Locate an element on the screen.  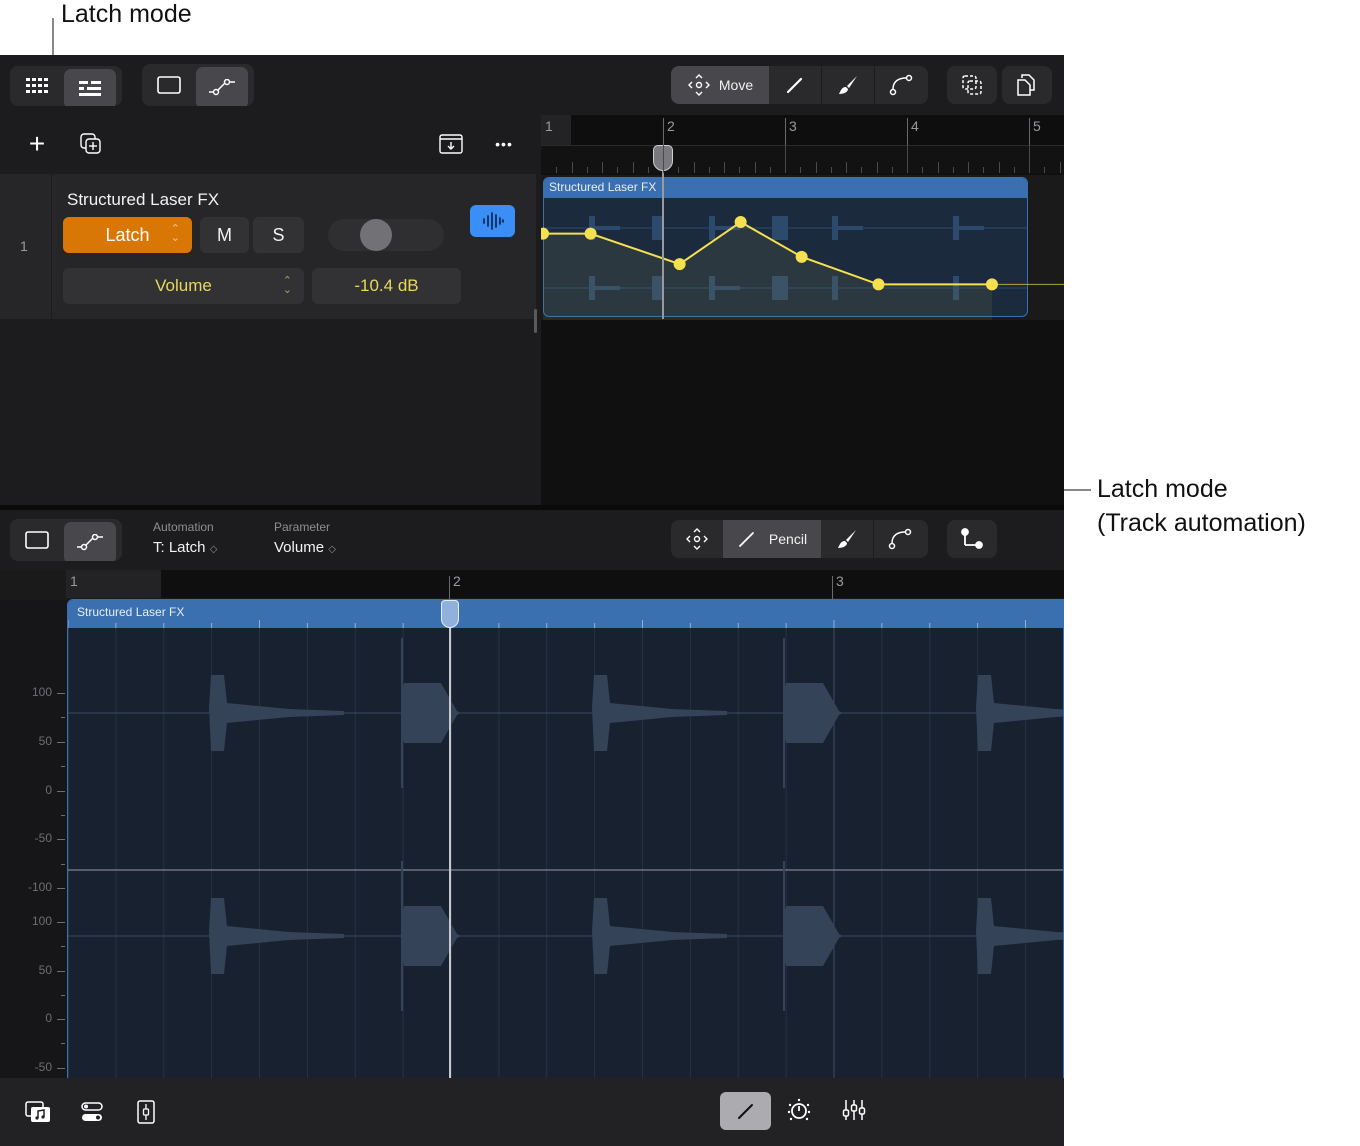
more-options-button: ••• is located at coordinates (504, 144).